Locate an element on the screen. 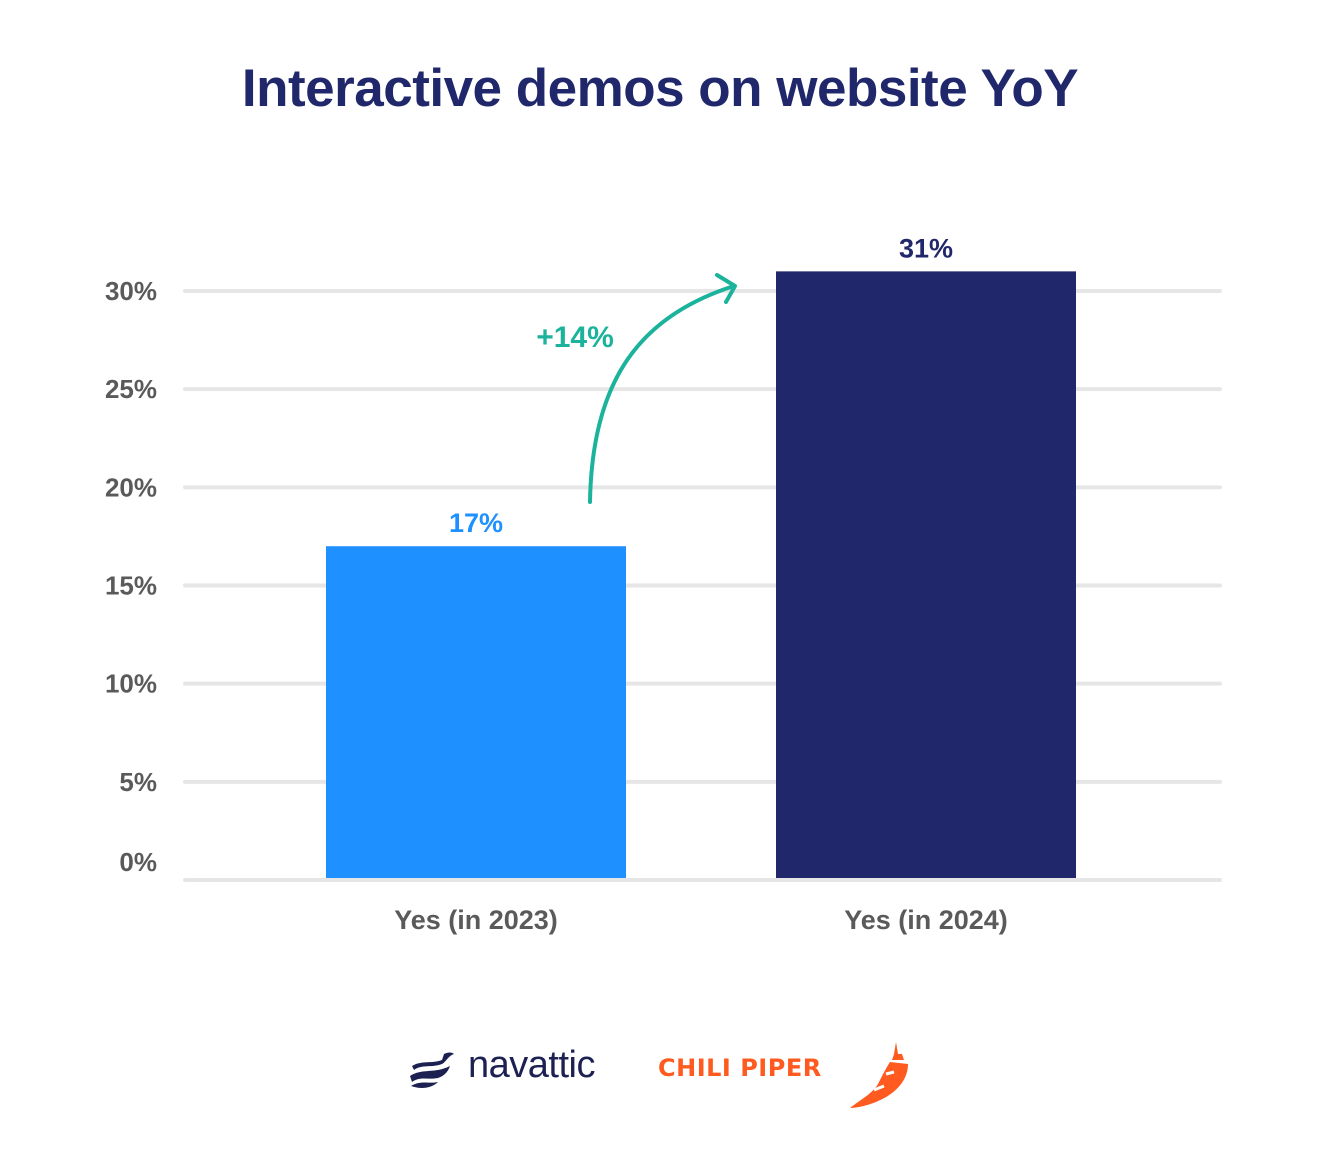 The width and height of the screenshot is (1320, 1150). y-axis-ticks: 0% 5% 10% 15% 20% 25% 30% is located at coordinates (131, 576).